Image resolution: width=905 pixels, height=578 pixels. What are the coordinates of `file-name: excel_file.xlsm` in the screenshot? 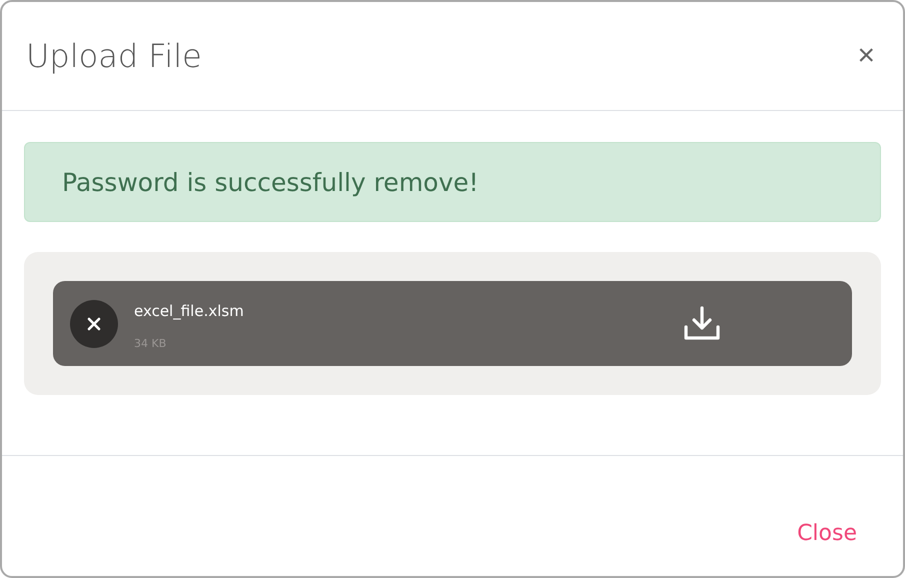 It's located at (189, 311).